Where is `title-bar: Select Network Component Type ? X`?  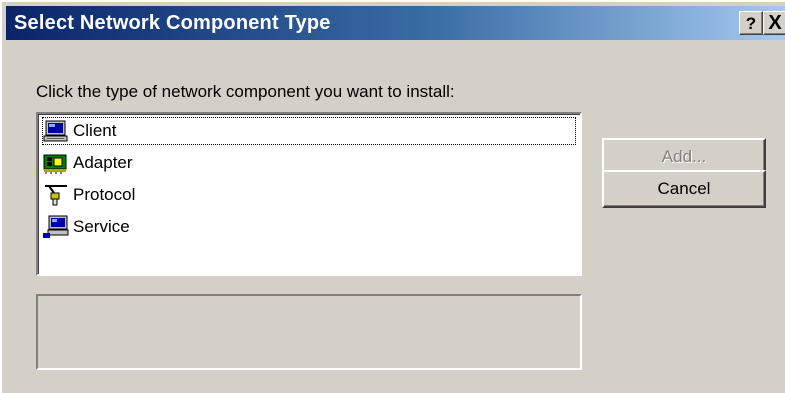 title-bar: Select Network Component Type ? X is located at coordinates (395, 23).